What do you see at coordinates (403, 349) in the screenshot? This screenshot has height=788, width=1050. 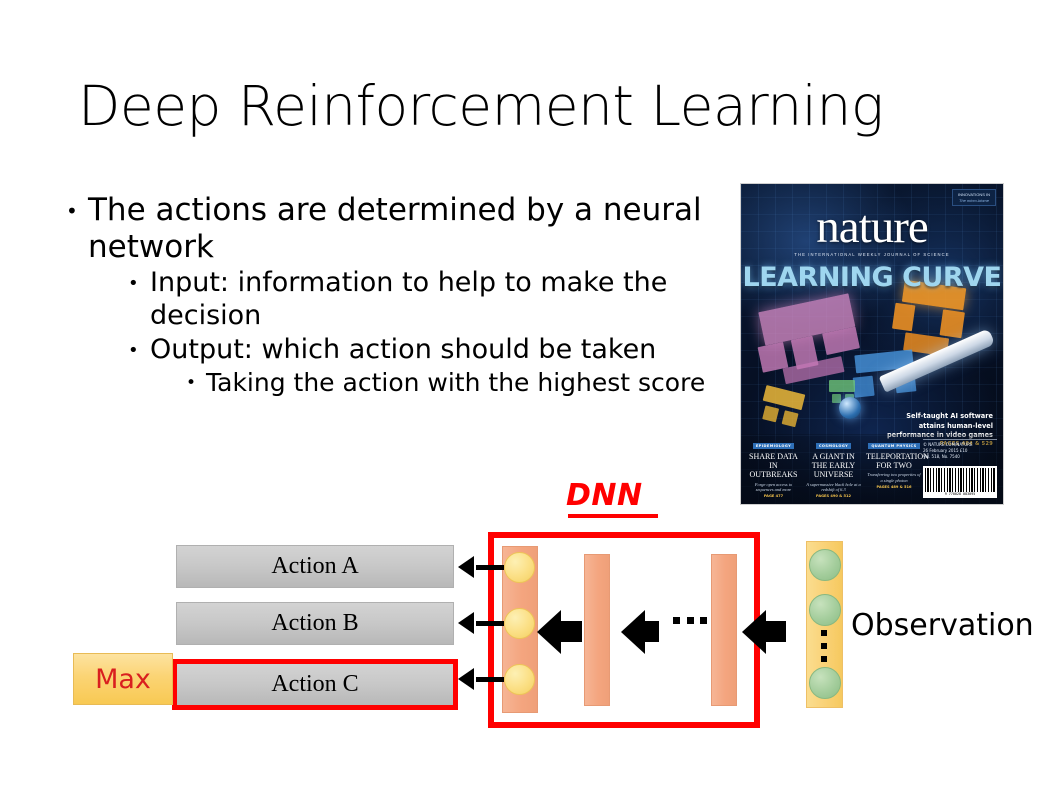 I see `bullet-text: Output: which action should be taken` at bounding box center [403, 349].